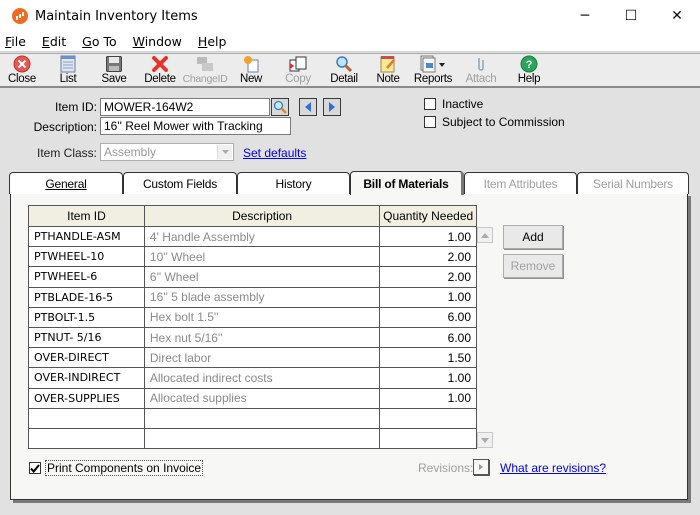  I want to click on menu-label: ile, so click(18, 41).